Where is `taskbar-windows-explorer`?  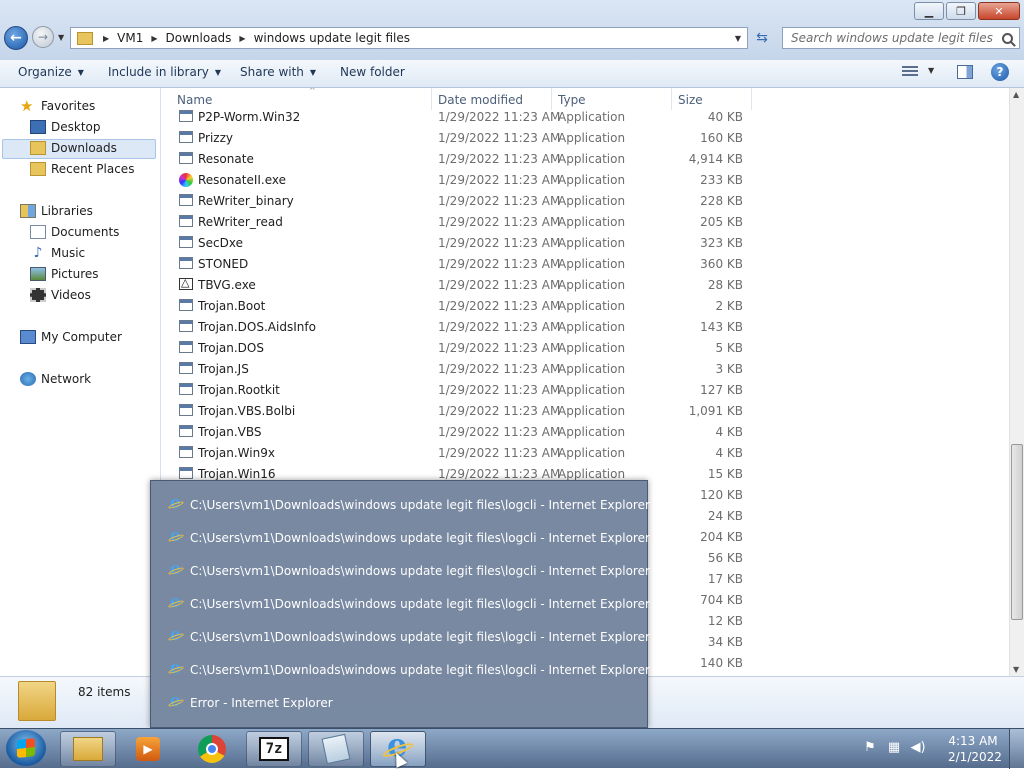 taskbar-windows-explorer is located at coordinates (88, 749).